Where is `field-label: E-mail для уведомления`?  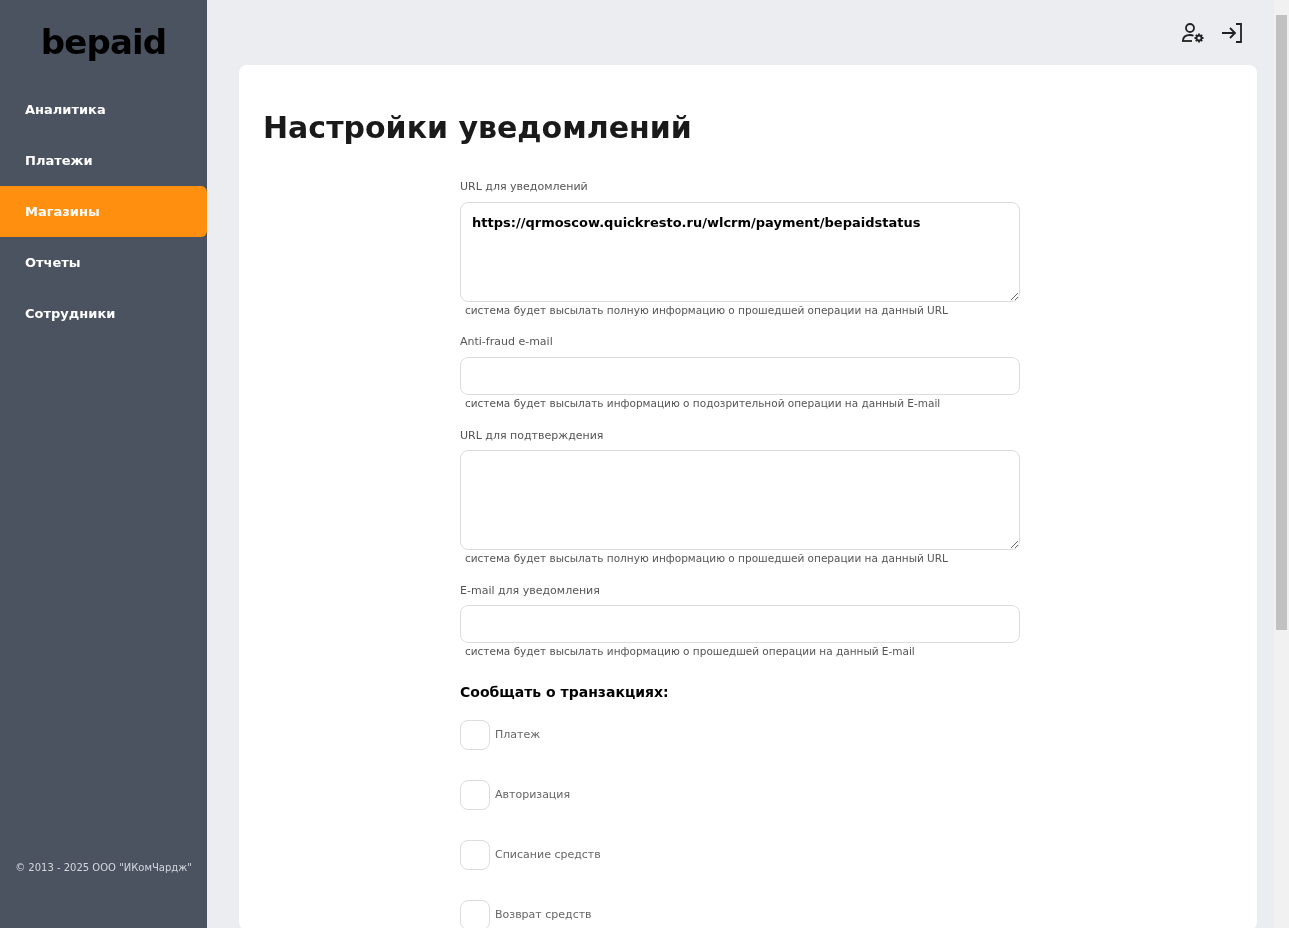 field-label: E-mail для уведомления is located at coordinates (530, 590).